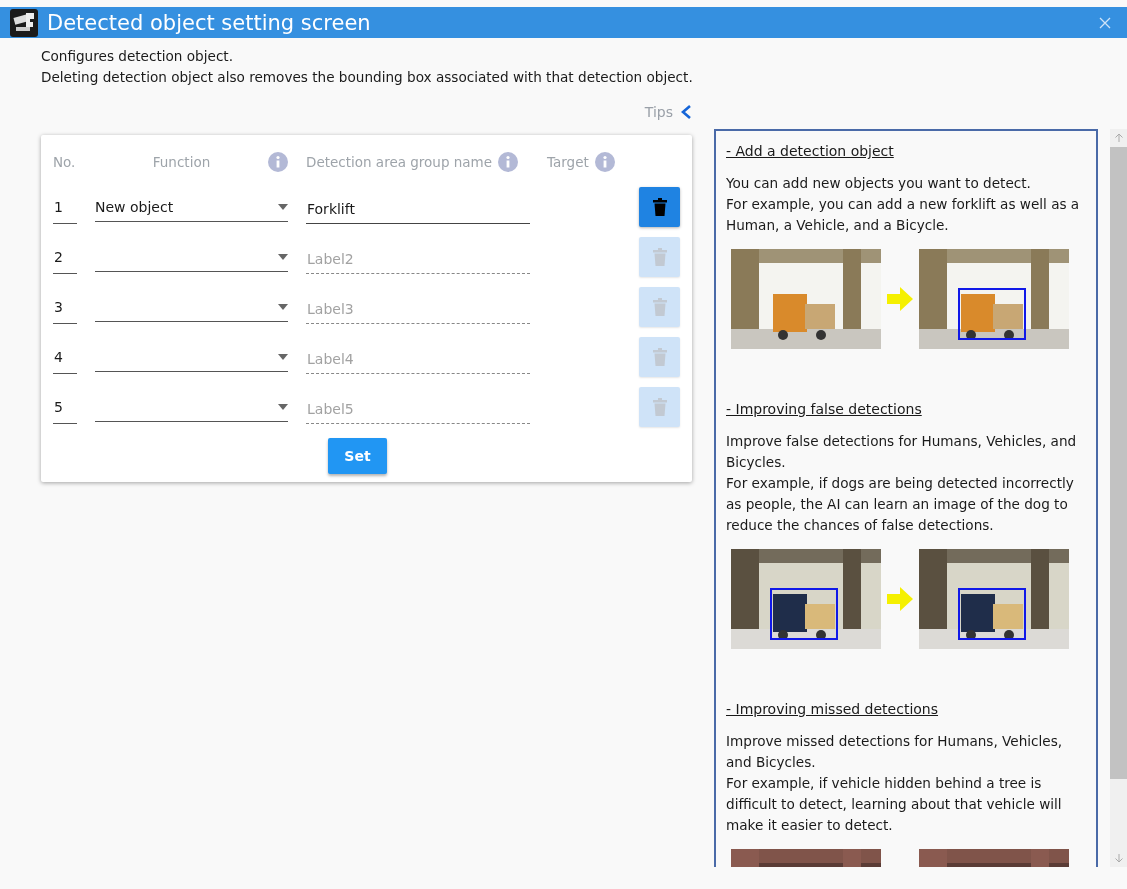 The width and height of the screenshot is (1127, 889). Describe the element at coordinates (900, 504) in the screenshot. I see `tip-text: For example, if dogs are being detected incorrectly as people, the AI can learn an image of the dog to reduce the chances of false detections.` at that location.